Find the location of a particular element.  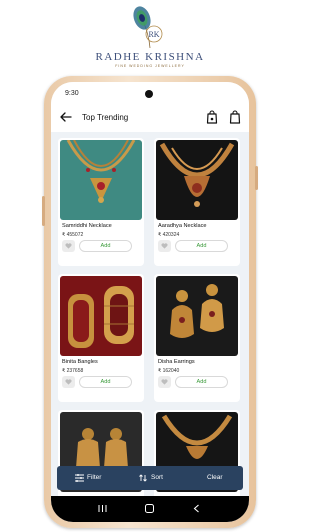

product-name: Samriddhi Necklace is located at coordinates (87, 226).